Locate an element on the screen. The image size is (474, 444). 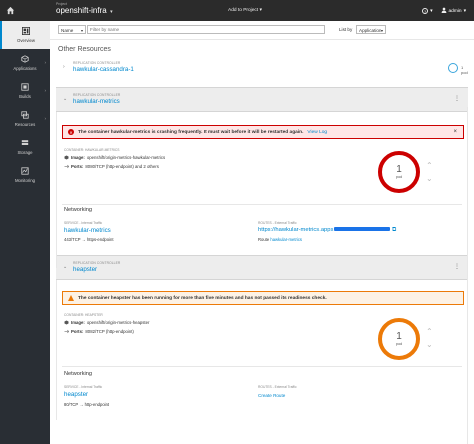
ports-icon is located at coordinates (66, 166).